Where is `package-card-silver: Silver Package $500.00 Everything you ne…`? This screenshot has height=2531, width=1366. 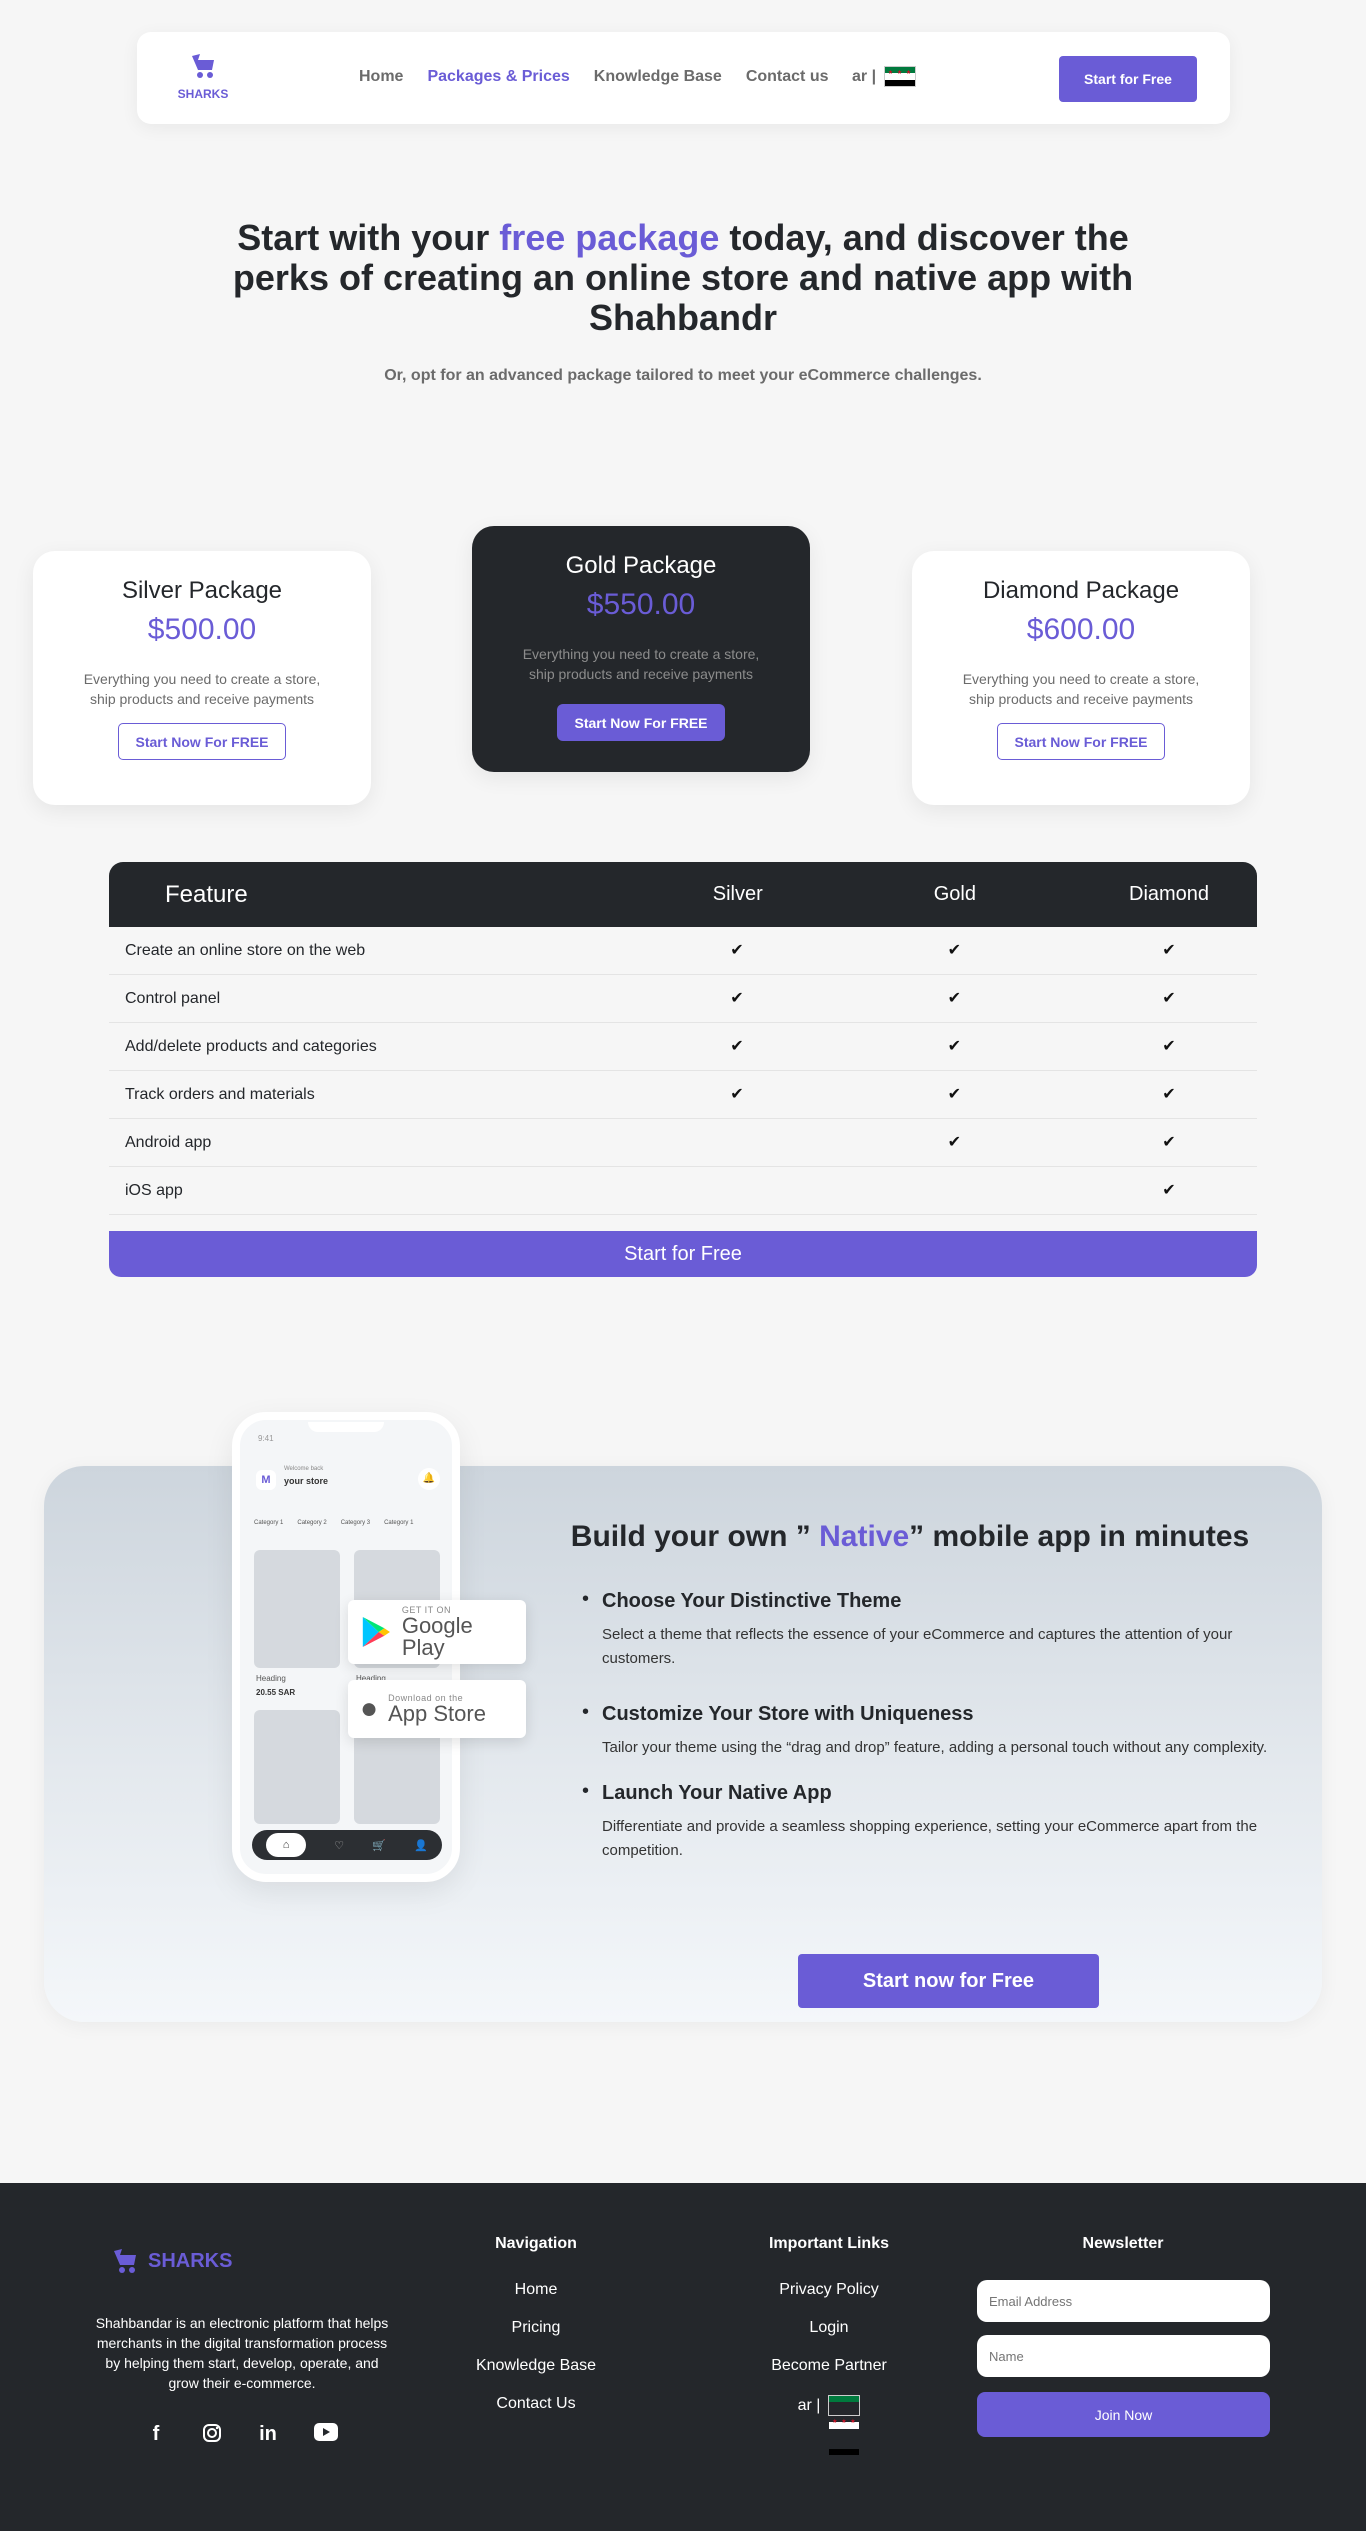 package-card-silver: Silver Package $500.00 Everything you ne… is located at coordinates (202, 678).